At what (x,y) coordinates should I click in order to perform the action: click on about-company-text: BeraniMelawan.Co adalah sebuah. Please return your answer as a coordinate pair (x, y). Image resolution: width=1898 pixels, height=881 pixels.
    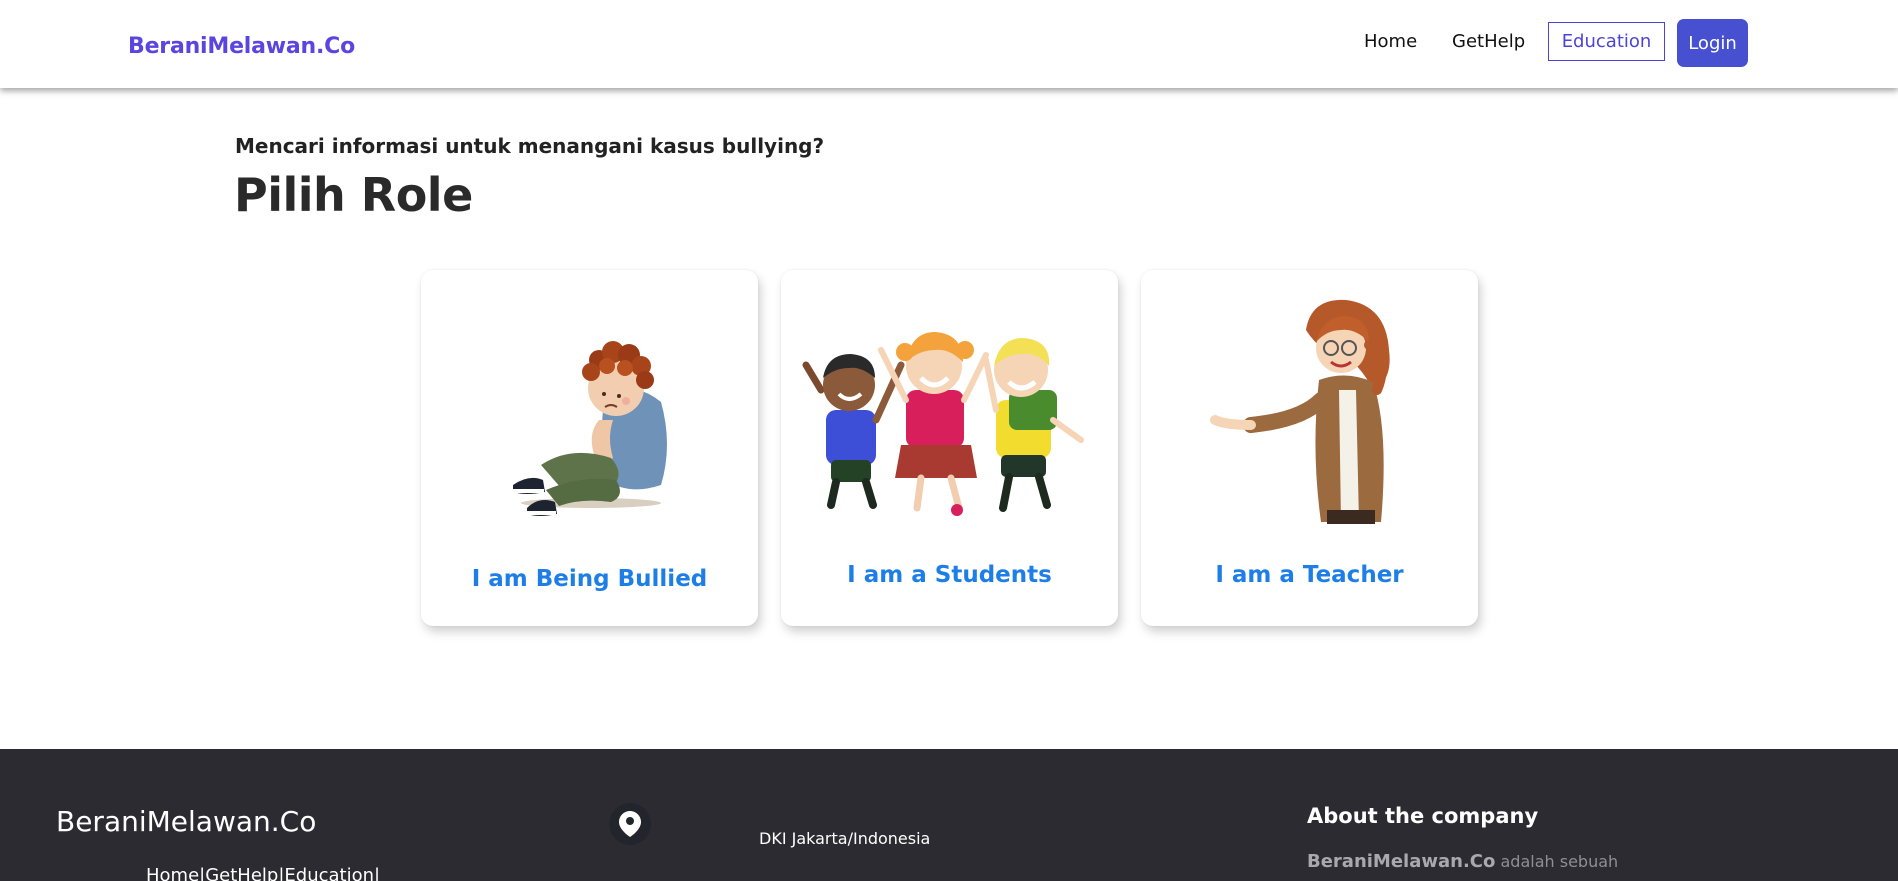
    Looking at the image, I should click on (1472, 861).